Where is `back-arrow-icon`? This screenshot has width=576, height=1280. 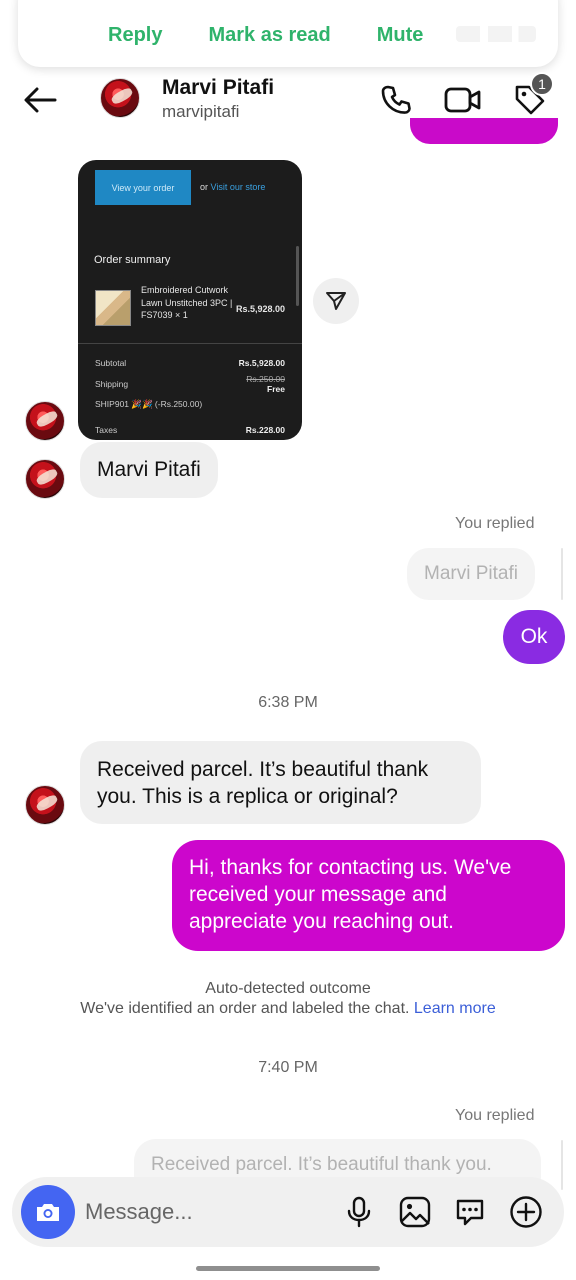
back-arrow-icon is located at coordinates (40, 100).